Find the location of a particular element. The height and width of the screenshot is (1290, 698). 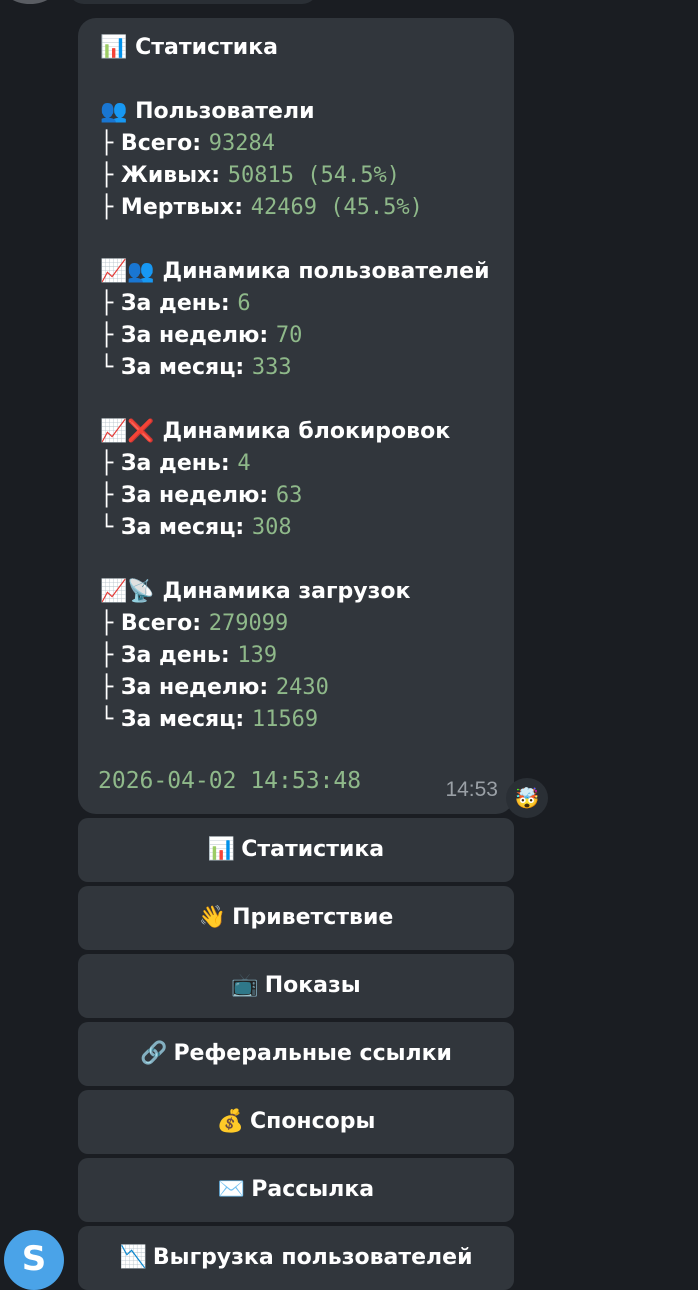

block-dynamics-week-row: ├ За неделю: 63 is located at coordinates (201, 495).